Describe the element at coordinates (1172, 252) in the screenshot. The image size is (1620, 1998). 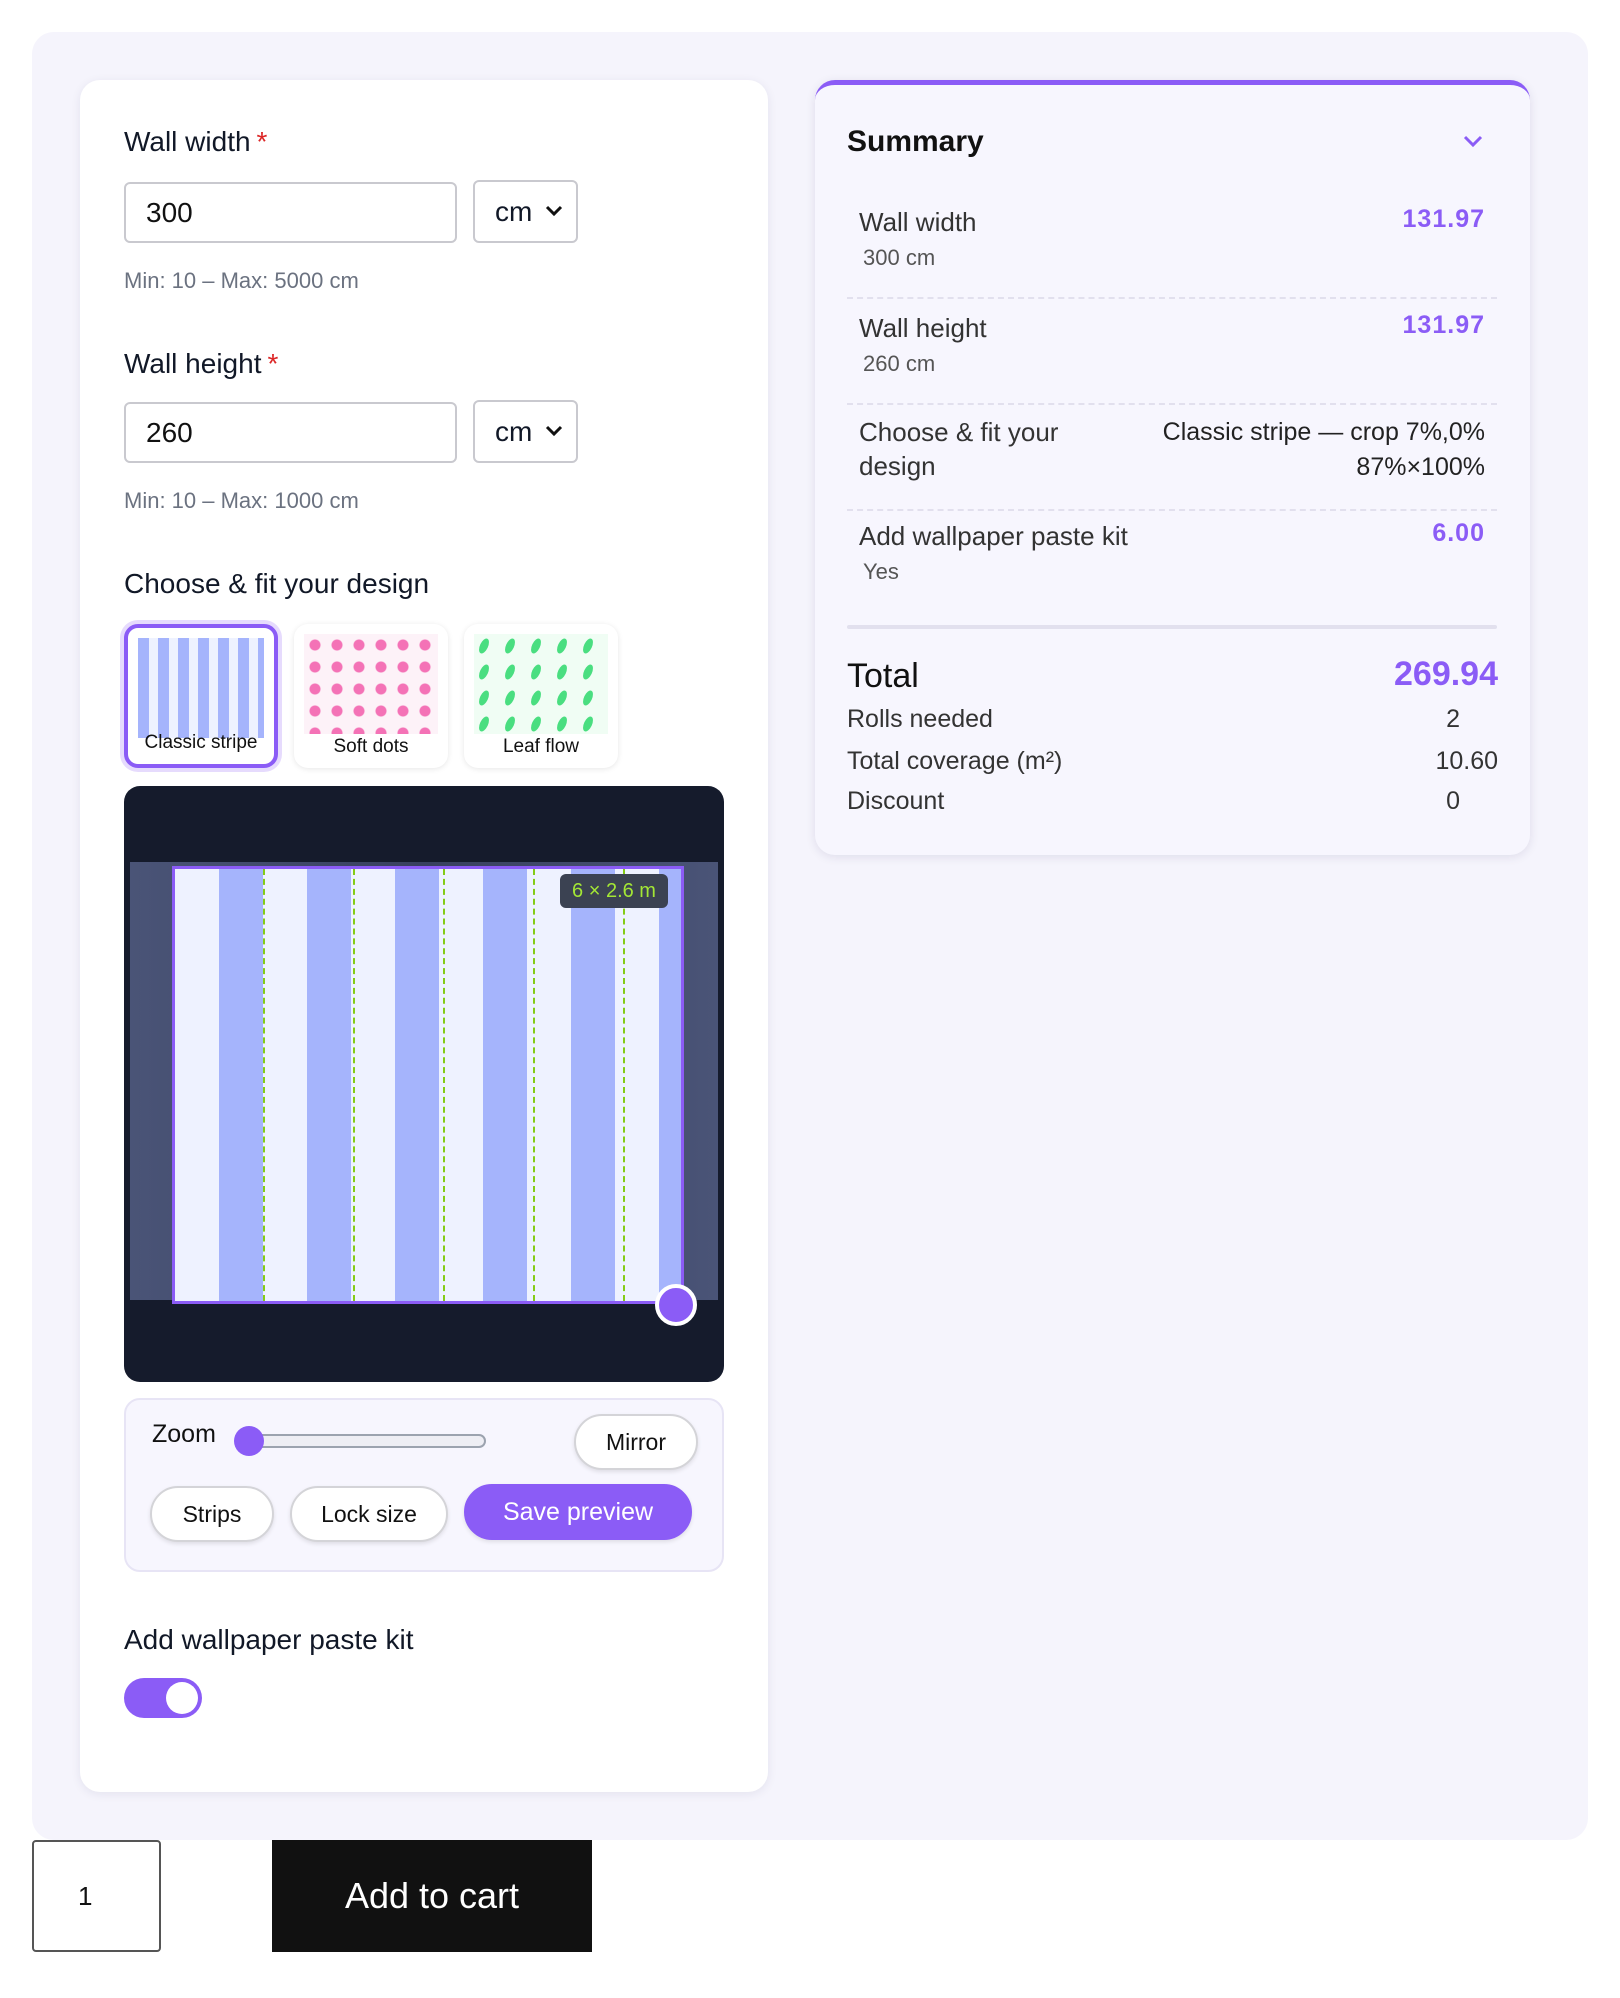
I see `summary-row-wall-width: Wall width 300 cm 131.97` at that location.